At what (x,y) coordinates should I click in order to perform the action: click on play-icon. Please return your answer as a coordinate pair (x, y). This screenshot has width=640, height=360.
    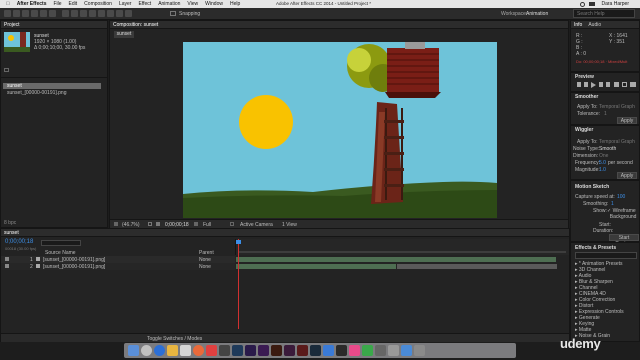
    Looking at the image, I should click on (593, 85).